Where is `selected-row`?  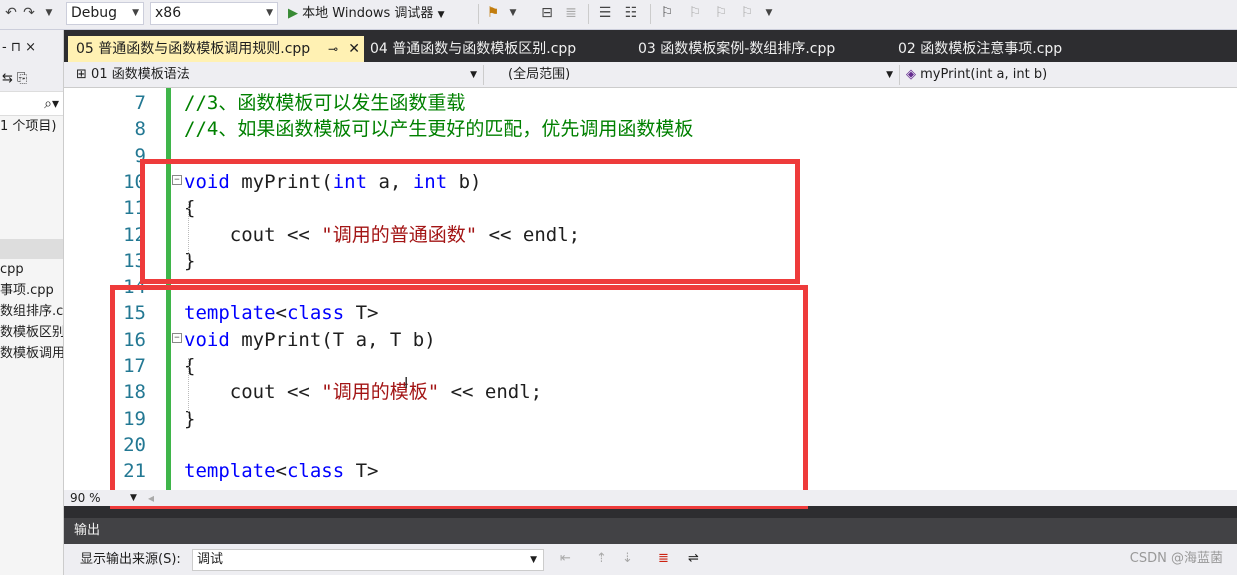
selected-row is located at coordinates (31, 249).